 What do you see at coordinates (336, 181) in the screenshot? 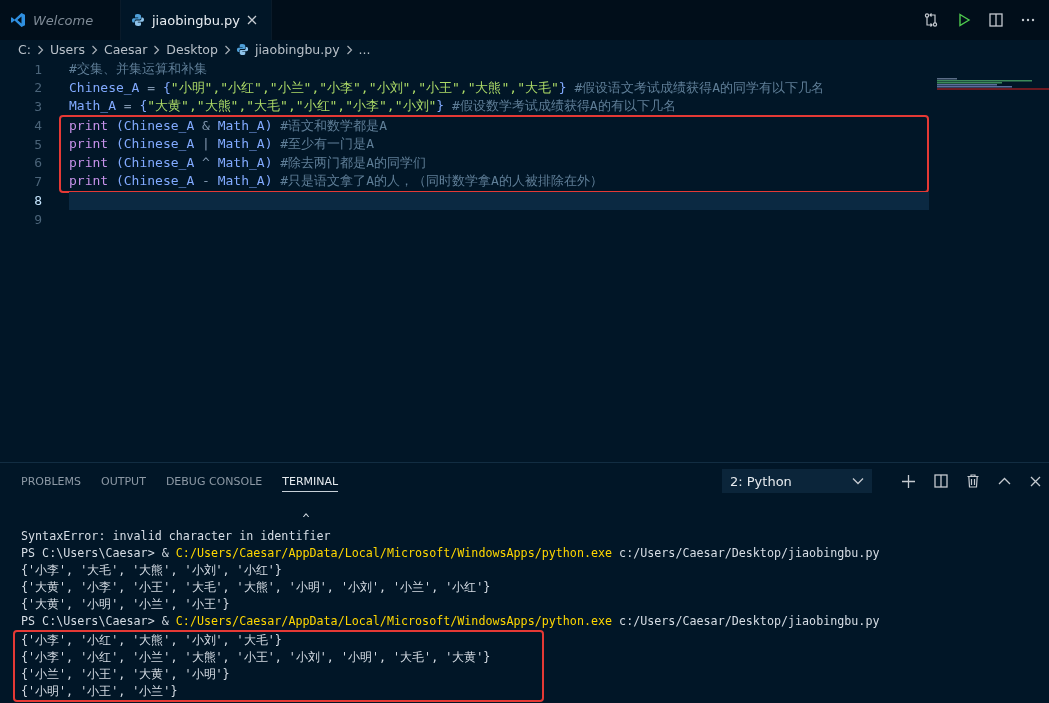
I see `code-line: print (Chinese_A - Math_A) #只是语文拿了A的人，（同时数学拿A的人被排除在外）` at bounding box center [336, 181].